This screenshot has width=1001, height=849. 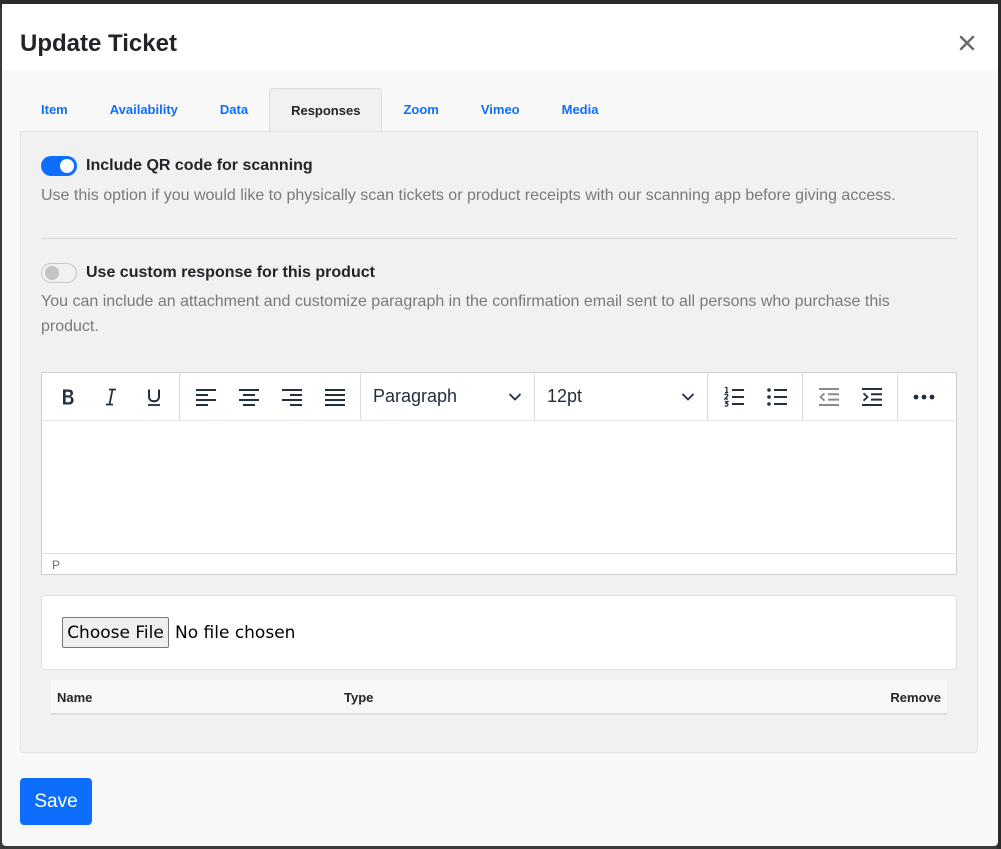 I want to click on tab-media: Media, so click(x=580, y=109).